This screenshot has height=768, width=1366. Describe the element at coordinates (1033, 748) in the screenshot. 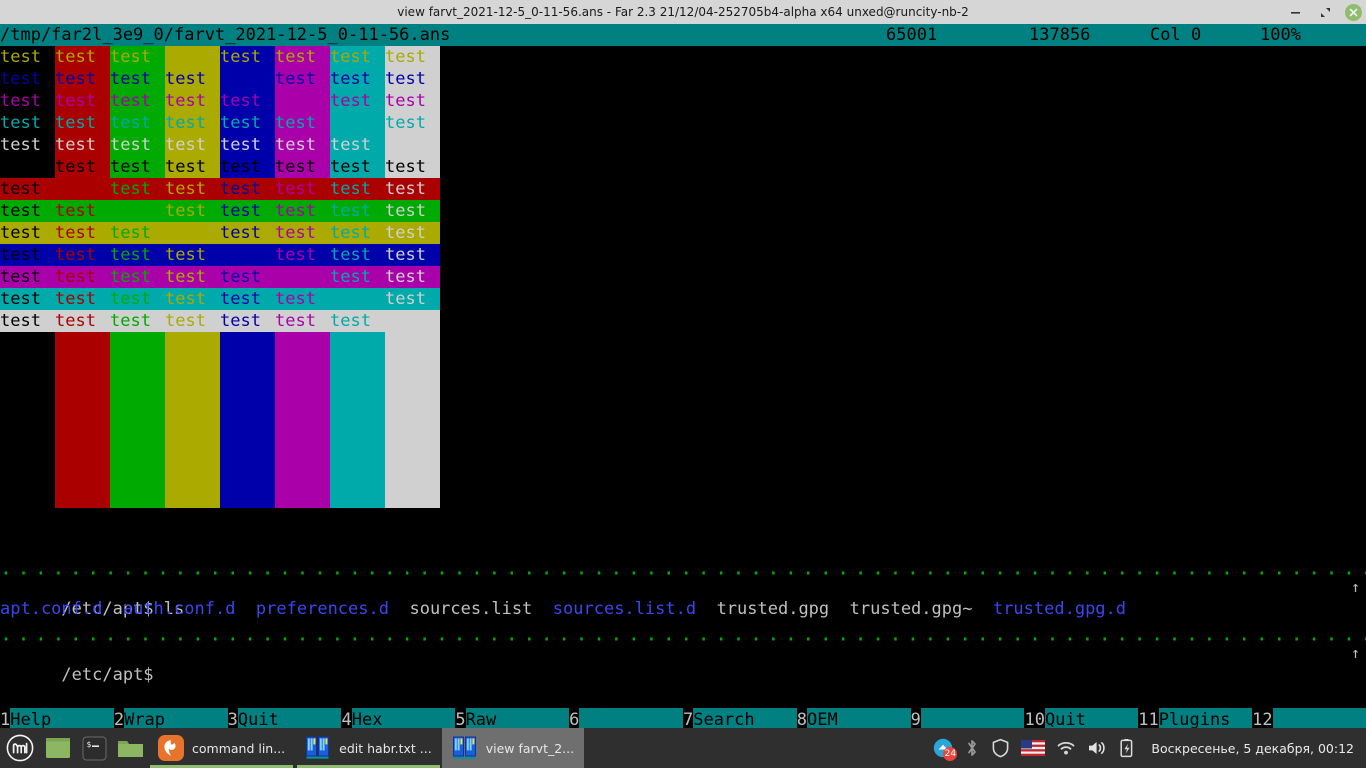

I see `keyboard-layout-flag-icon` at that location.